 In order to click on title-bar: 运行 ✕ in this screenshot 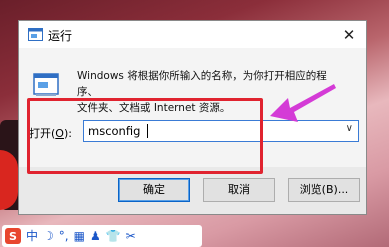, I will do `click(192, 34)`.